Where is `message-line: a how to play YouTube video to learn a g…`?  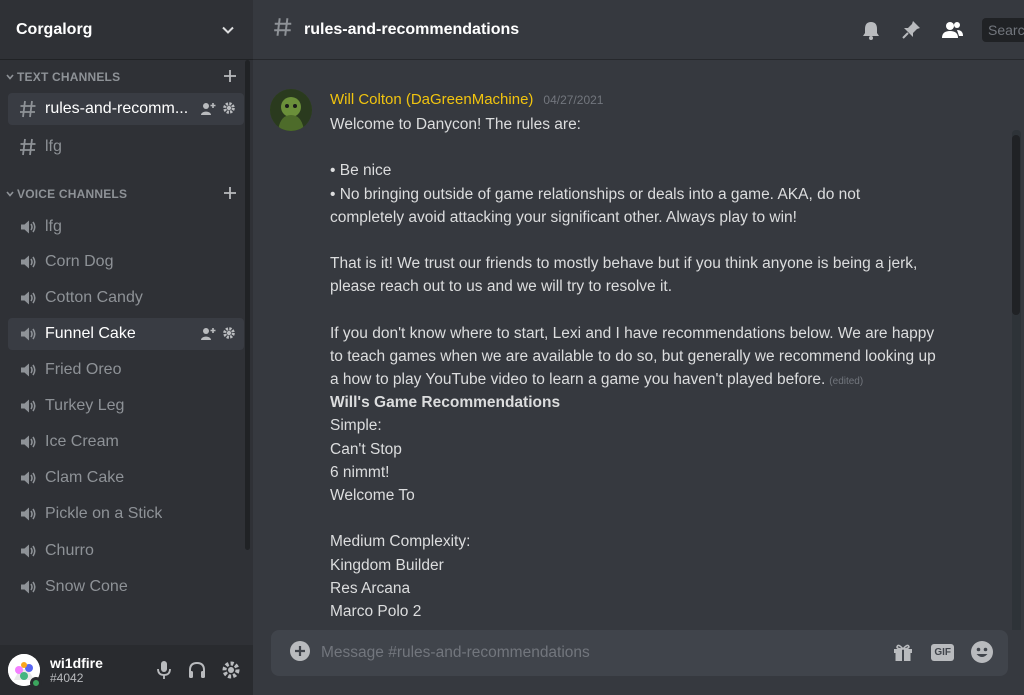 message-line: a how to play YouTube video to learn a g… is located at coordinates (578, 380).